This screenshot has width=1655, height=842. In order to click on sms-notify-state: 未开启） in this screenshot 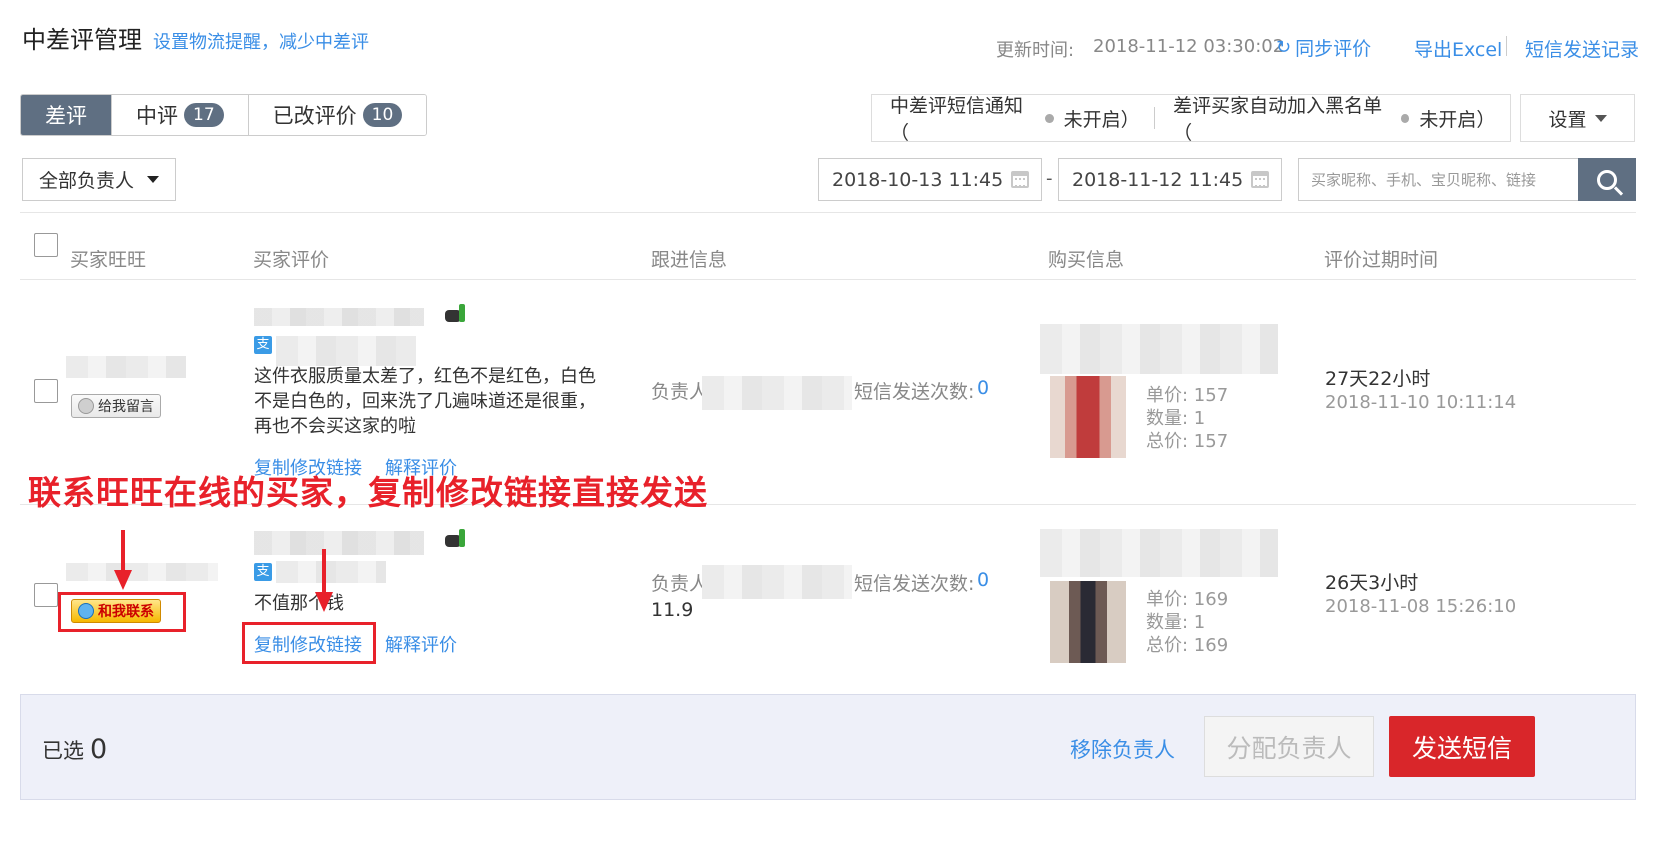, I will do `click(1101, 119)`.